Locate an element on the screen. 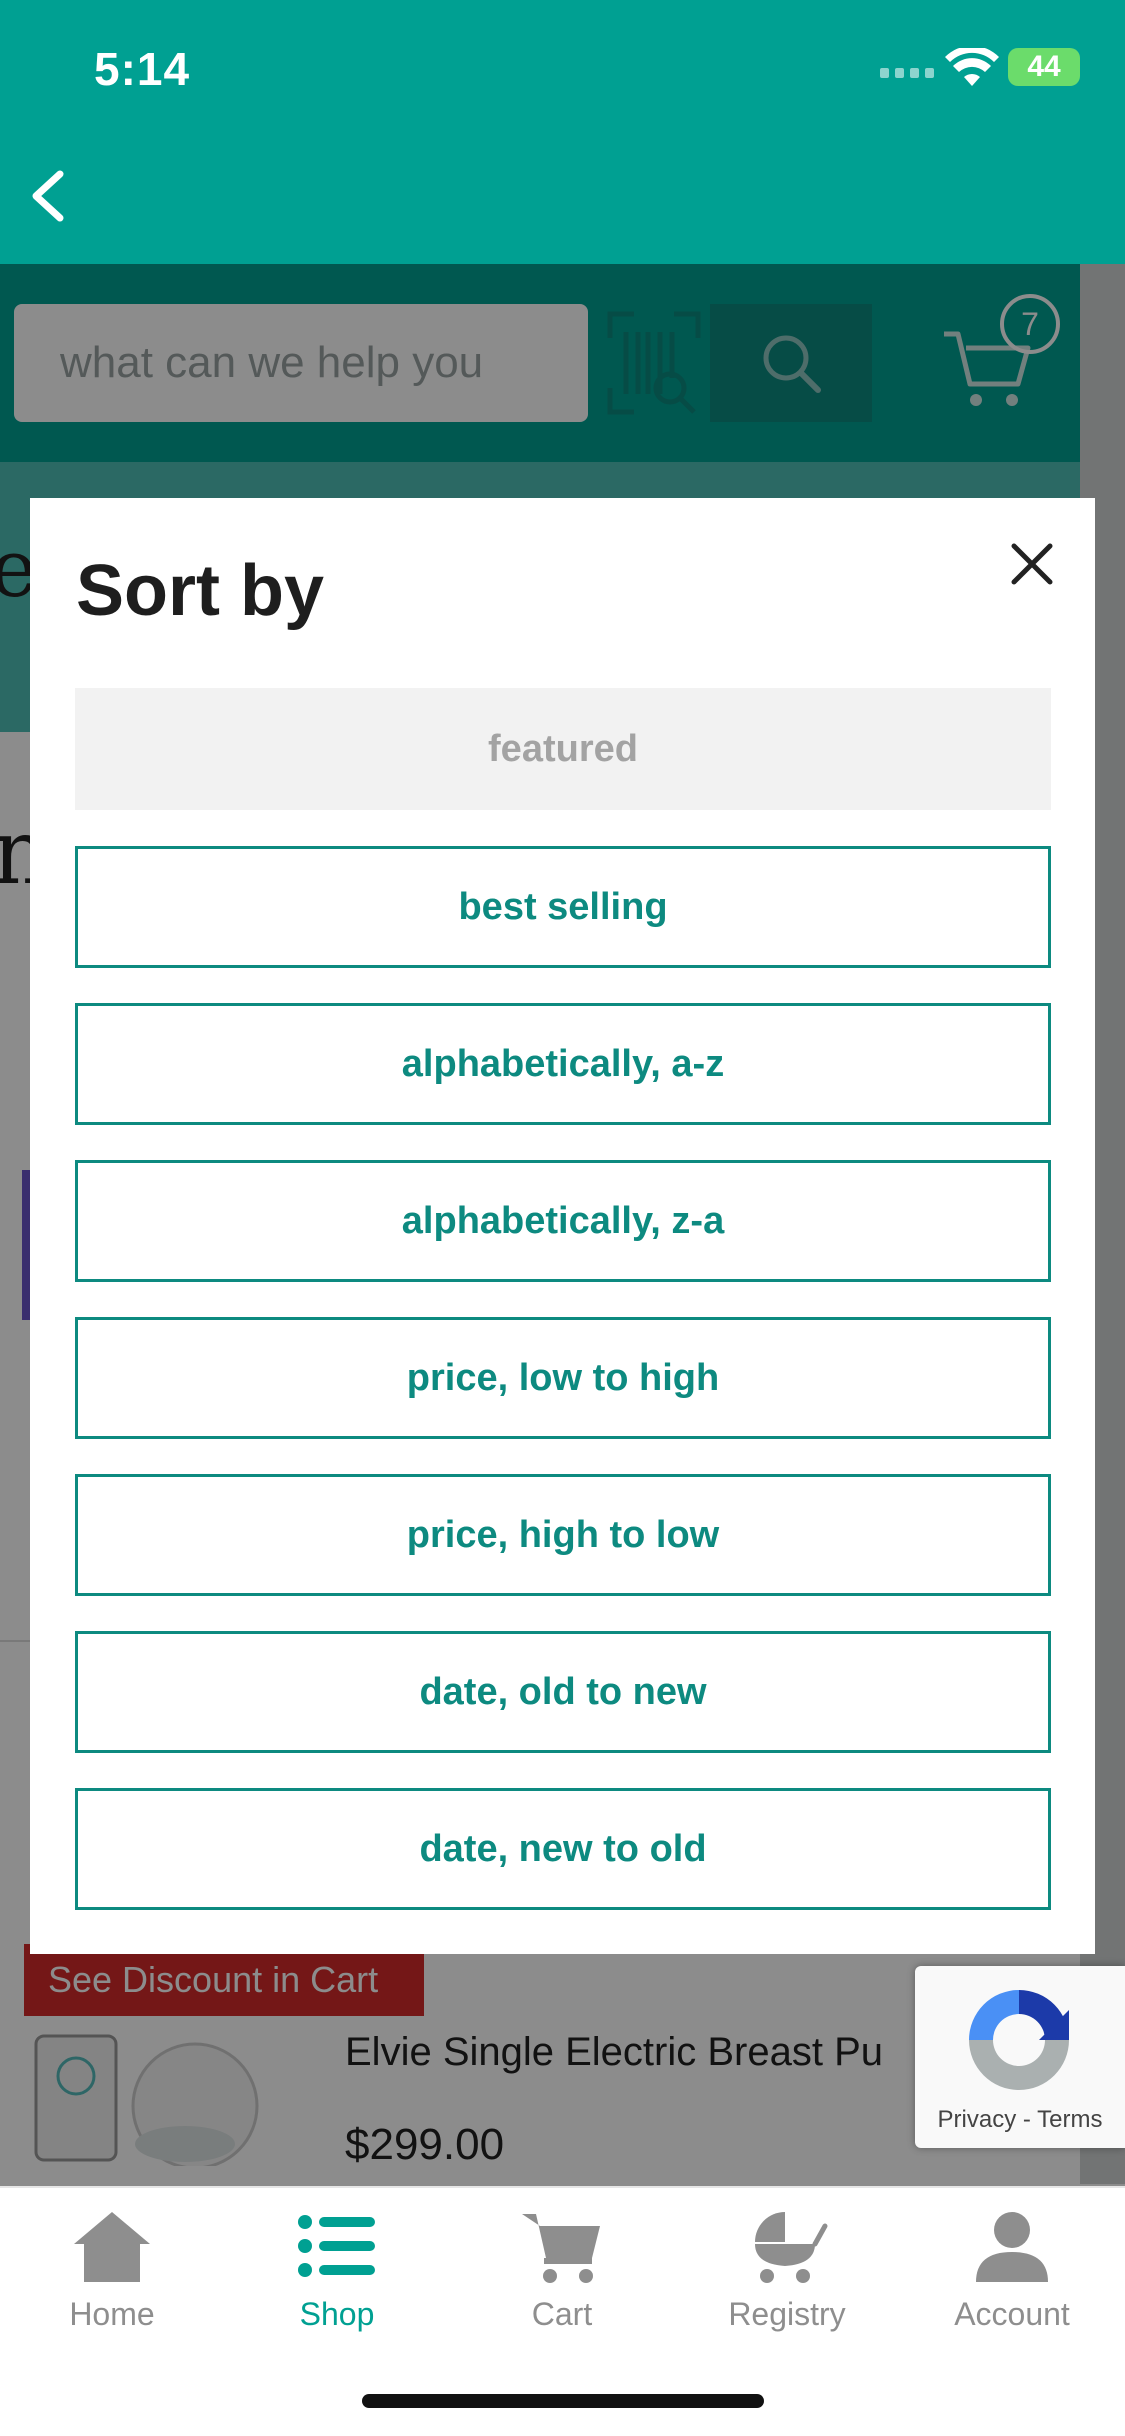 The width and height of the screenshot is (1125, 2436). status-time: 5:14 is located at coordinates (142, 69).